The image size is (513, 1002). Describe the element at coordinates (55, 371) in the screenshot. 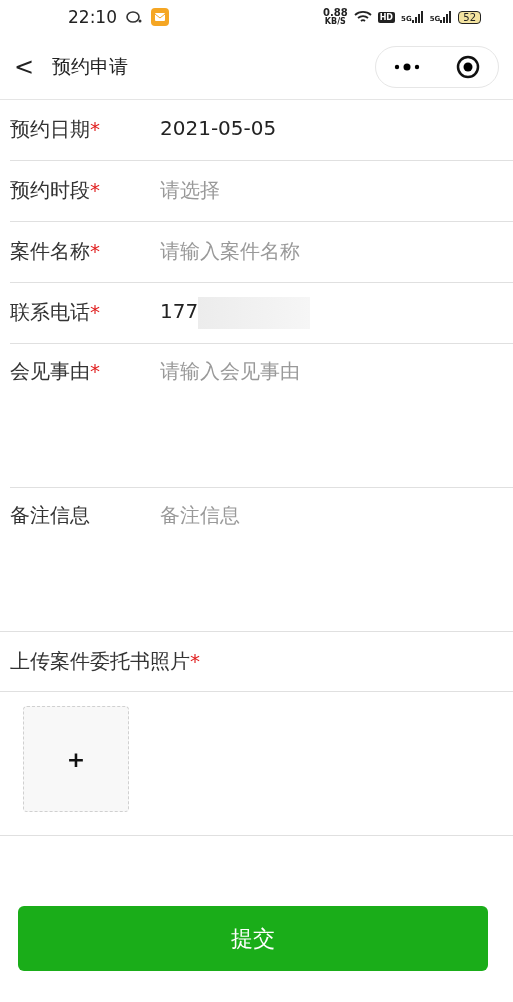

I see `field-label: 会见事由*` at that location.